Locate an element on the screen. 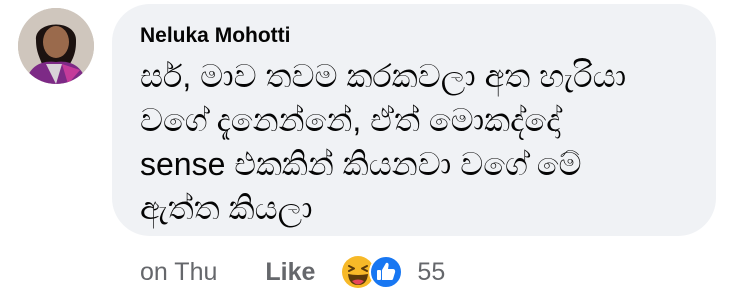  comment-author: Neluka Mohotti is located at coordinates (215, 36).